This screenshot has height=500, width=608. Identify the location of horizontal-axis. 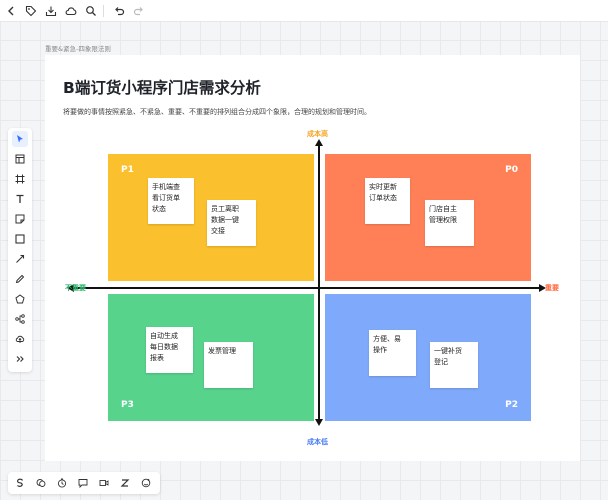
(306, 288).